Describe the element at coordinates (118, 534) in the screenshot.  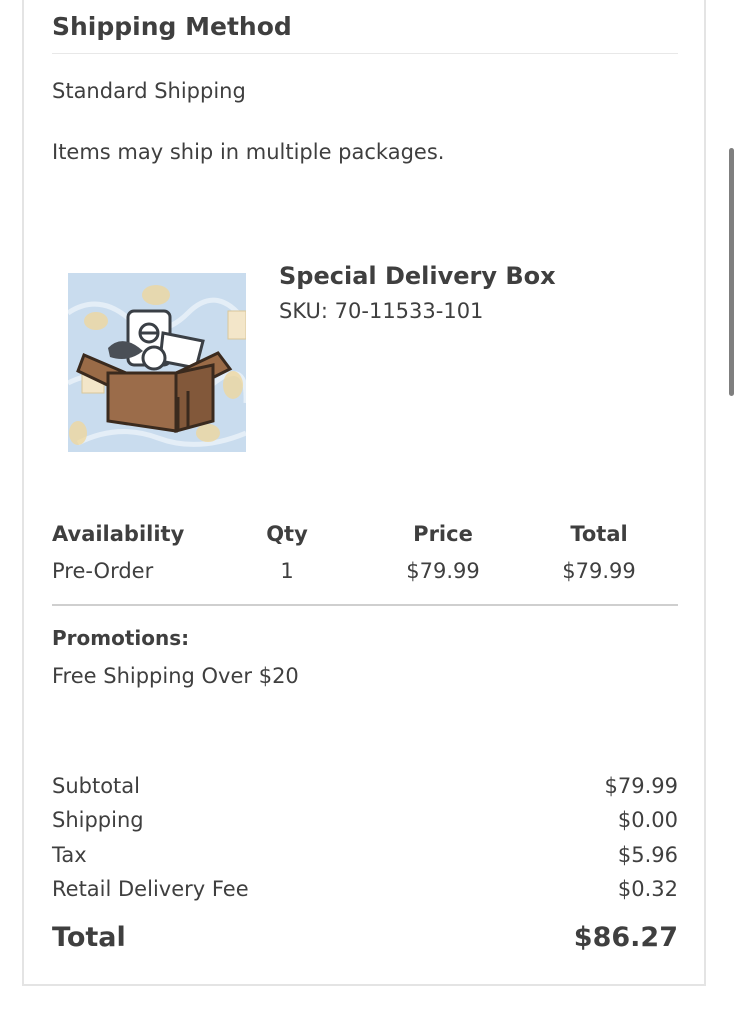
I see `availability-header: Availability` at that location.